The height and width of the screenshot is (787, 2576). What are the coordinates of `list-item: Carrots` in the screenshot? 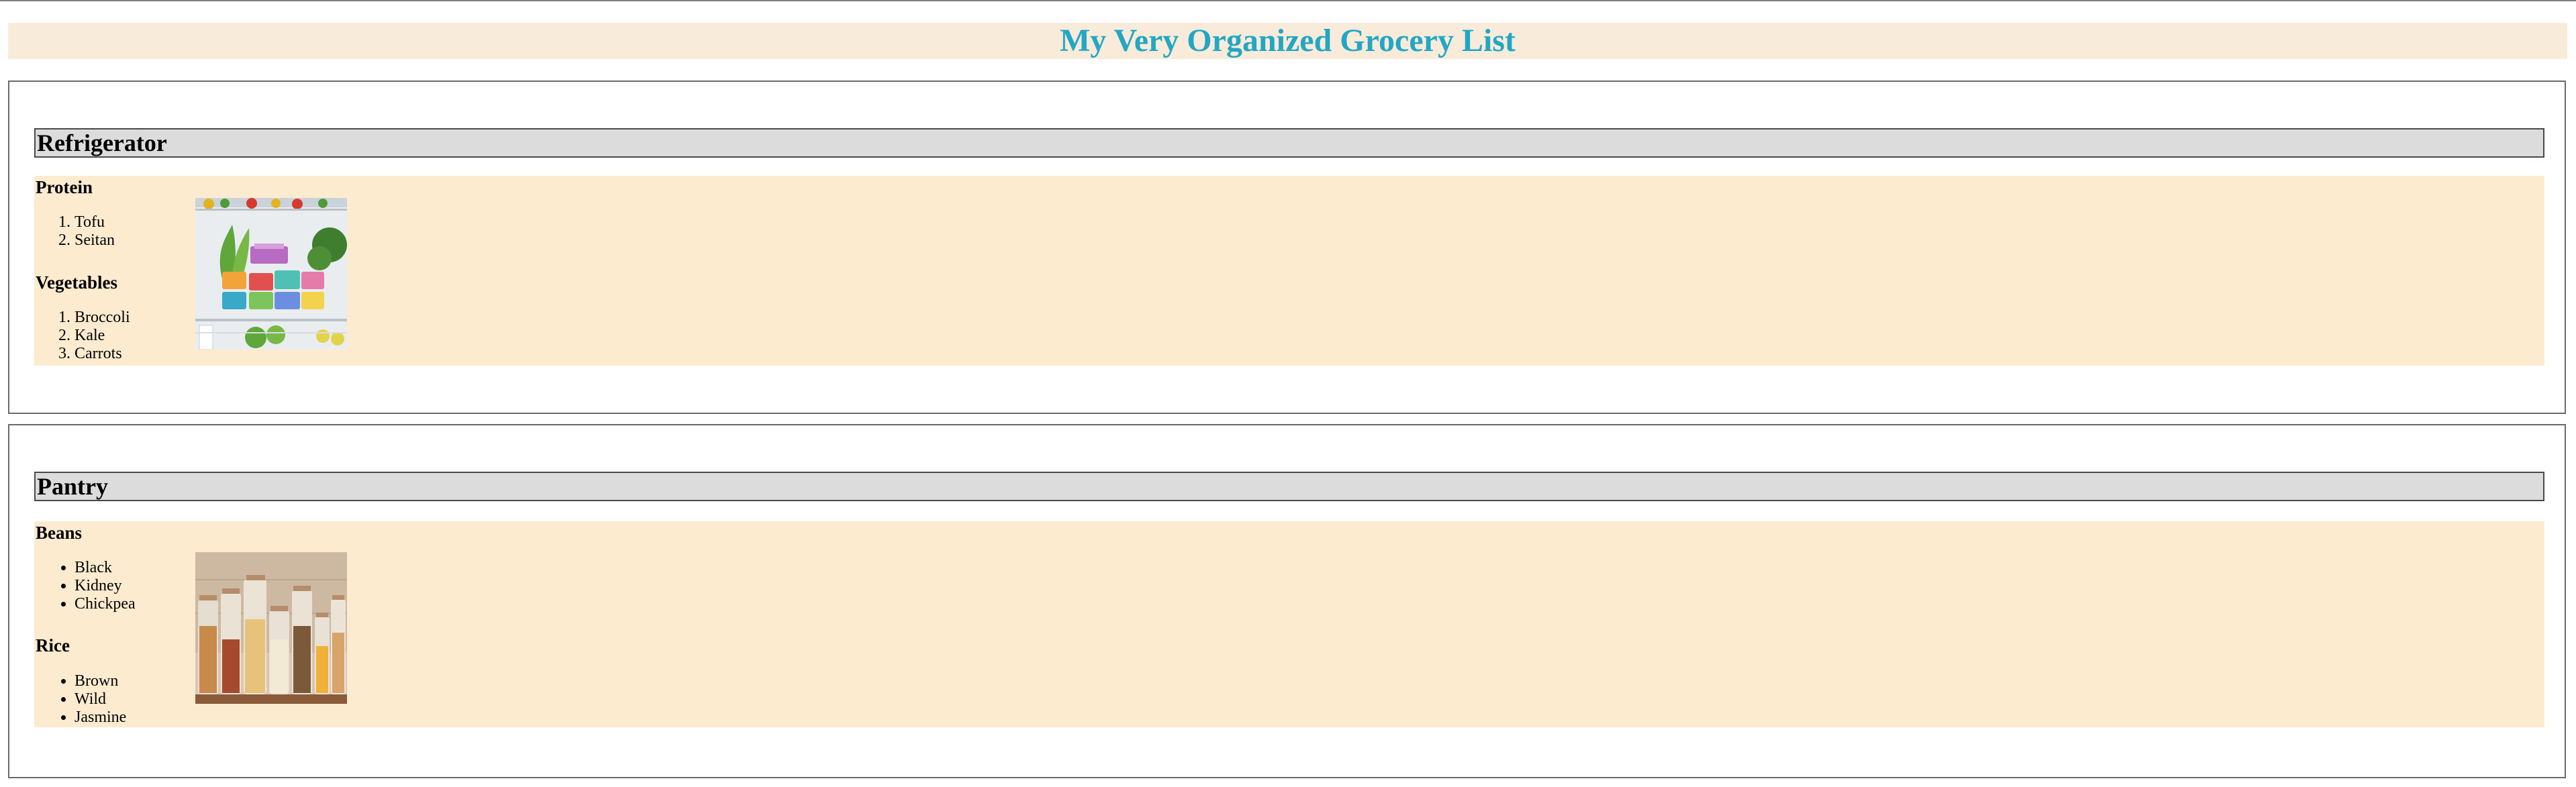 It's located at (102, 354).